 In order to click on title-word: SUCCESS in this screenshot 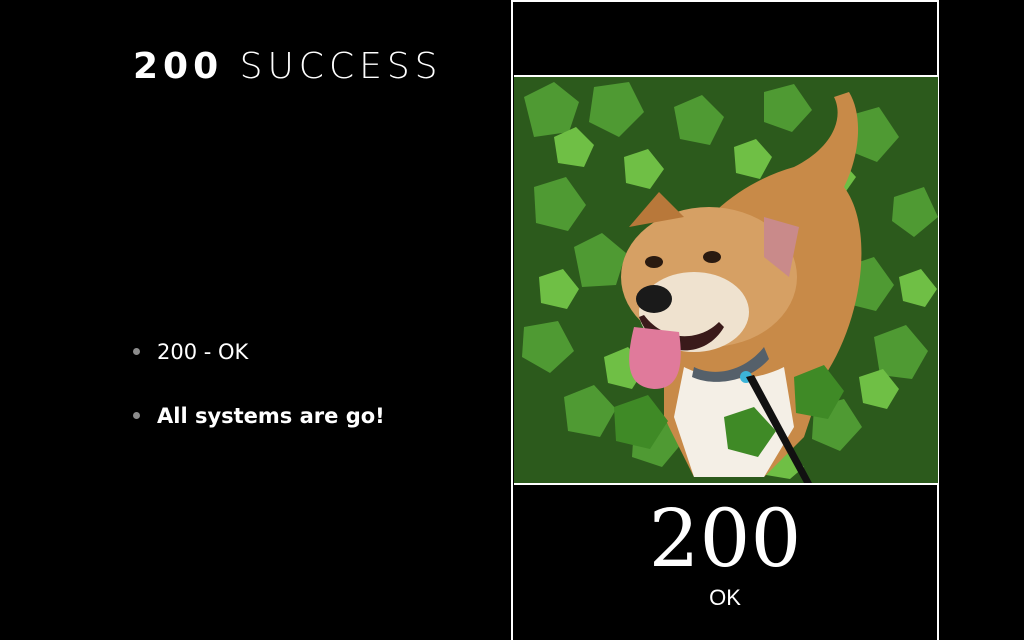, I will do `click(341, 66)`.